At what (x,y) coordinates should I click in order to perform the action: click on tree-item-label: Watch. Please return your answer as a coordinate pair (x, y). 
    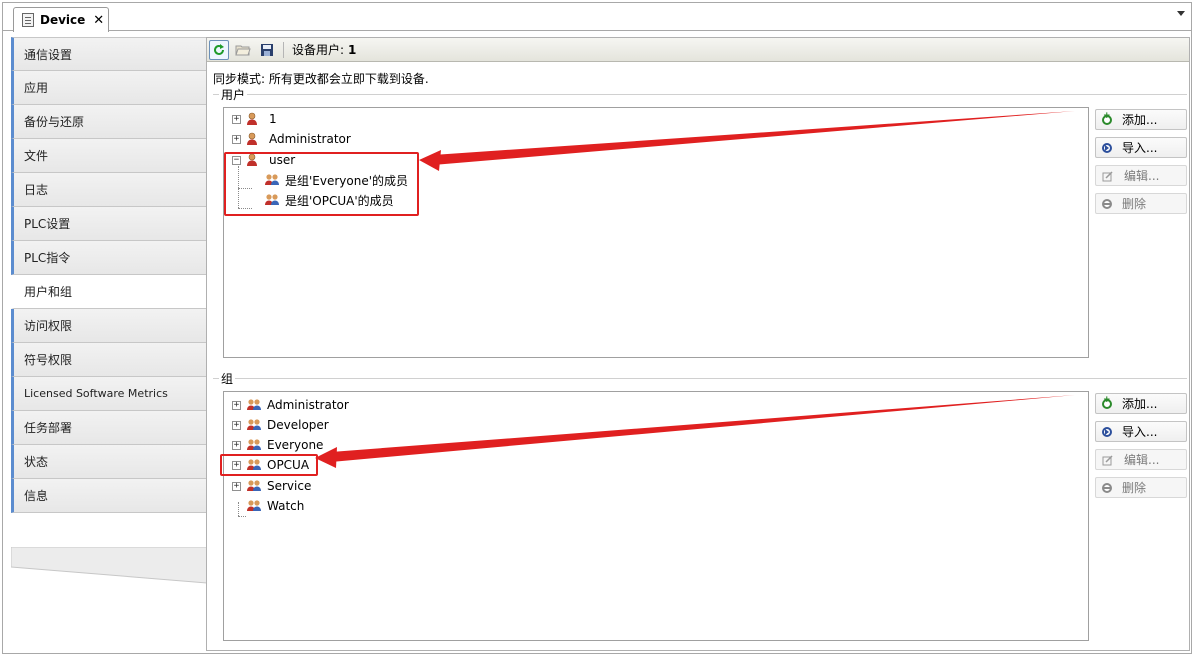
    Looking at the image, I should click on (286, 506).